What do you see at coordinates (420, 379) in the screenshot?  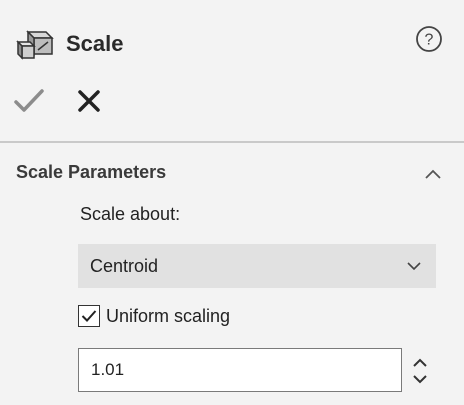 I see `spinner-down-icon` at bounding box center [420, 379].